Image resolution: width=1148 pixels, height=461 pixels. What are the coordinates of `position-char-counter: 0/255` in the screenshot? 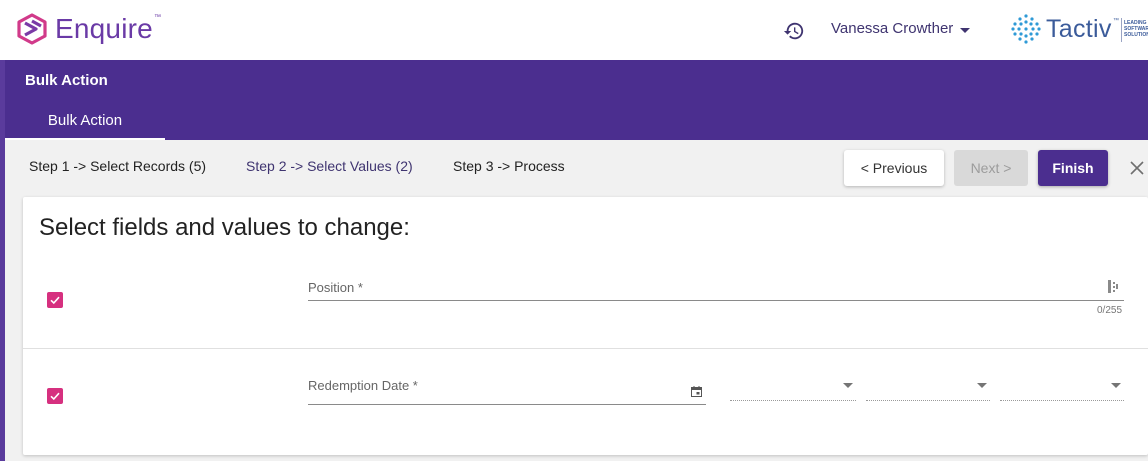 It's located at (1110, 310).